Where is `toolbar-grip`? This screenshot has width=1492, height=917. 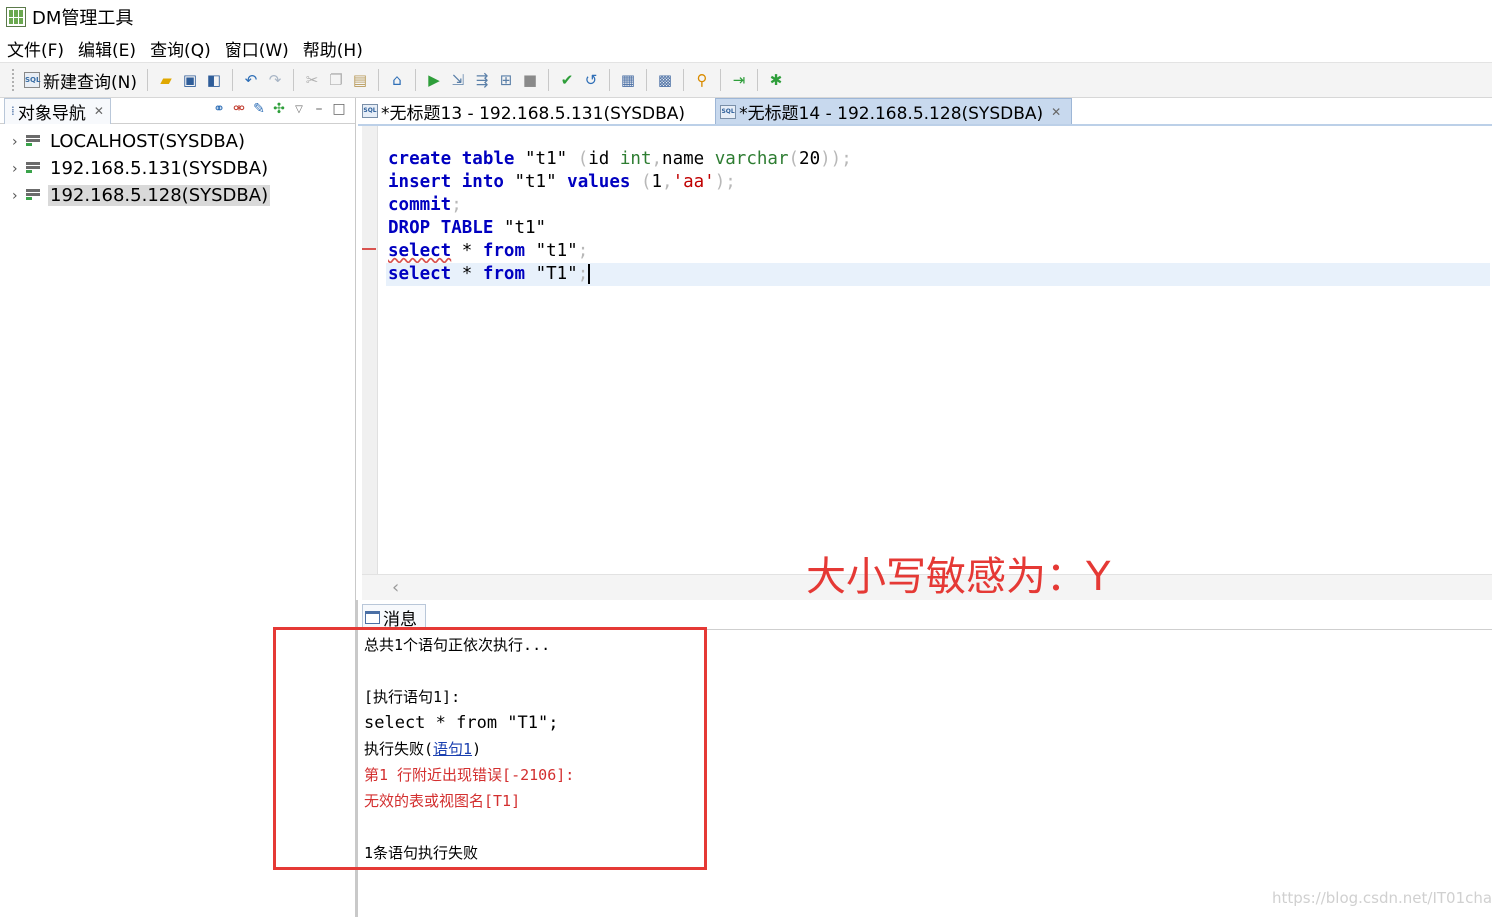 toolbar-grip is located at coordinates (14, 80).